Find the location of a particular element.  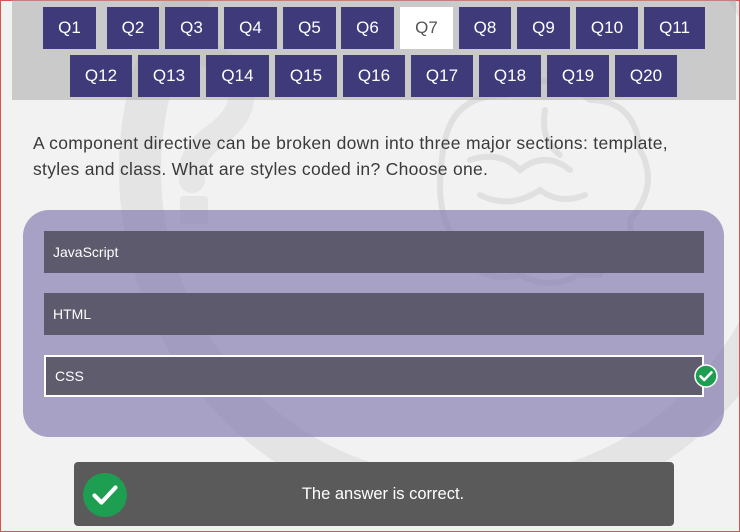

question-button-4: Q4 is located at coordinates (250, 28).